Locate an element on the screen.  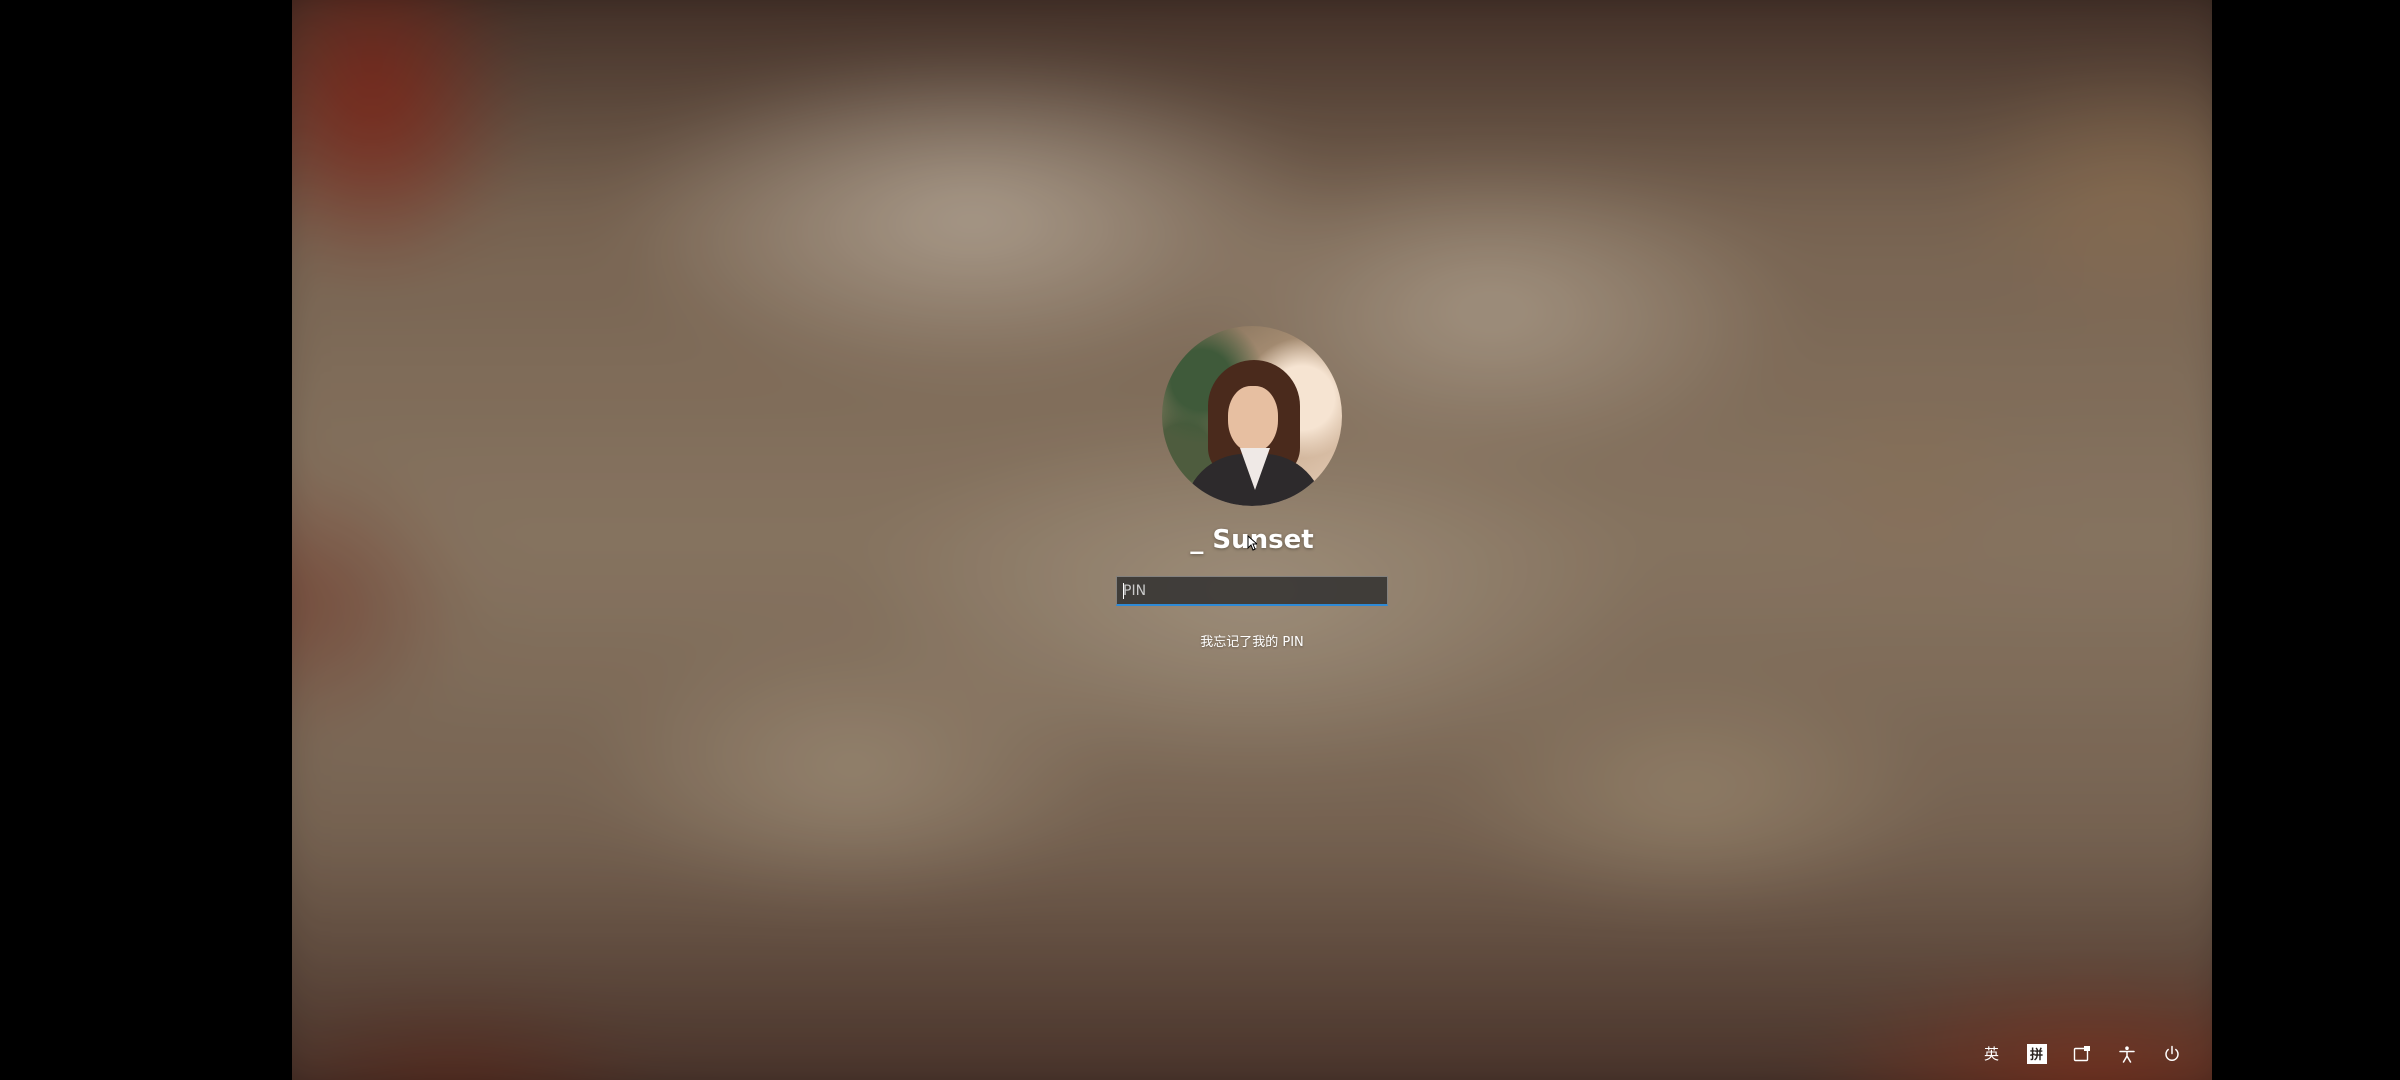
power-icon is located at coordinates (2171, 1053).